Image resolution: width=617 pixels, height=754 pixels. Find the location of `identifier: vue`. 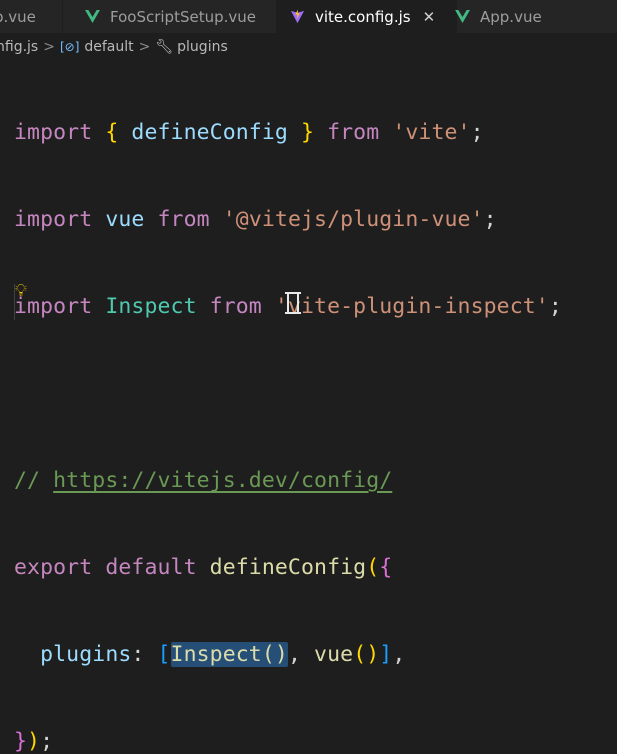

identifier: vue is located at coordinates (125, 219).